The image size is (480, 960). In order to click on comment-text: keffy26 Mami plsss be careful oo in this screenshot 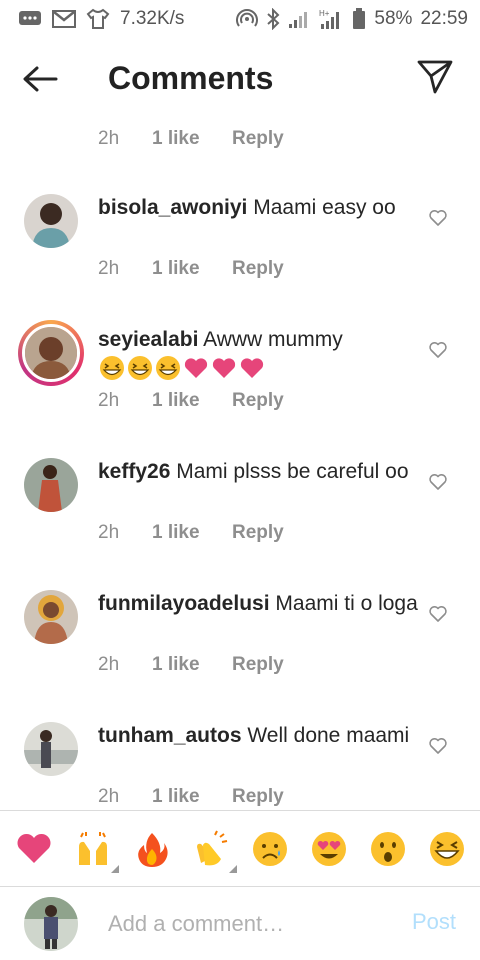, I will do `click(258, 472)`.